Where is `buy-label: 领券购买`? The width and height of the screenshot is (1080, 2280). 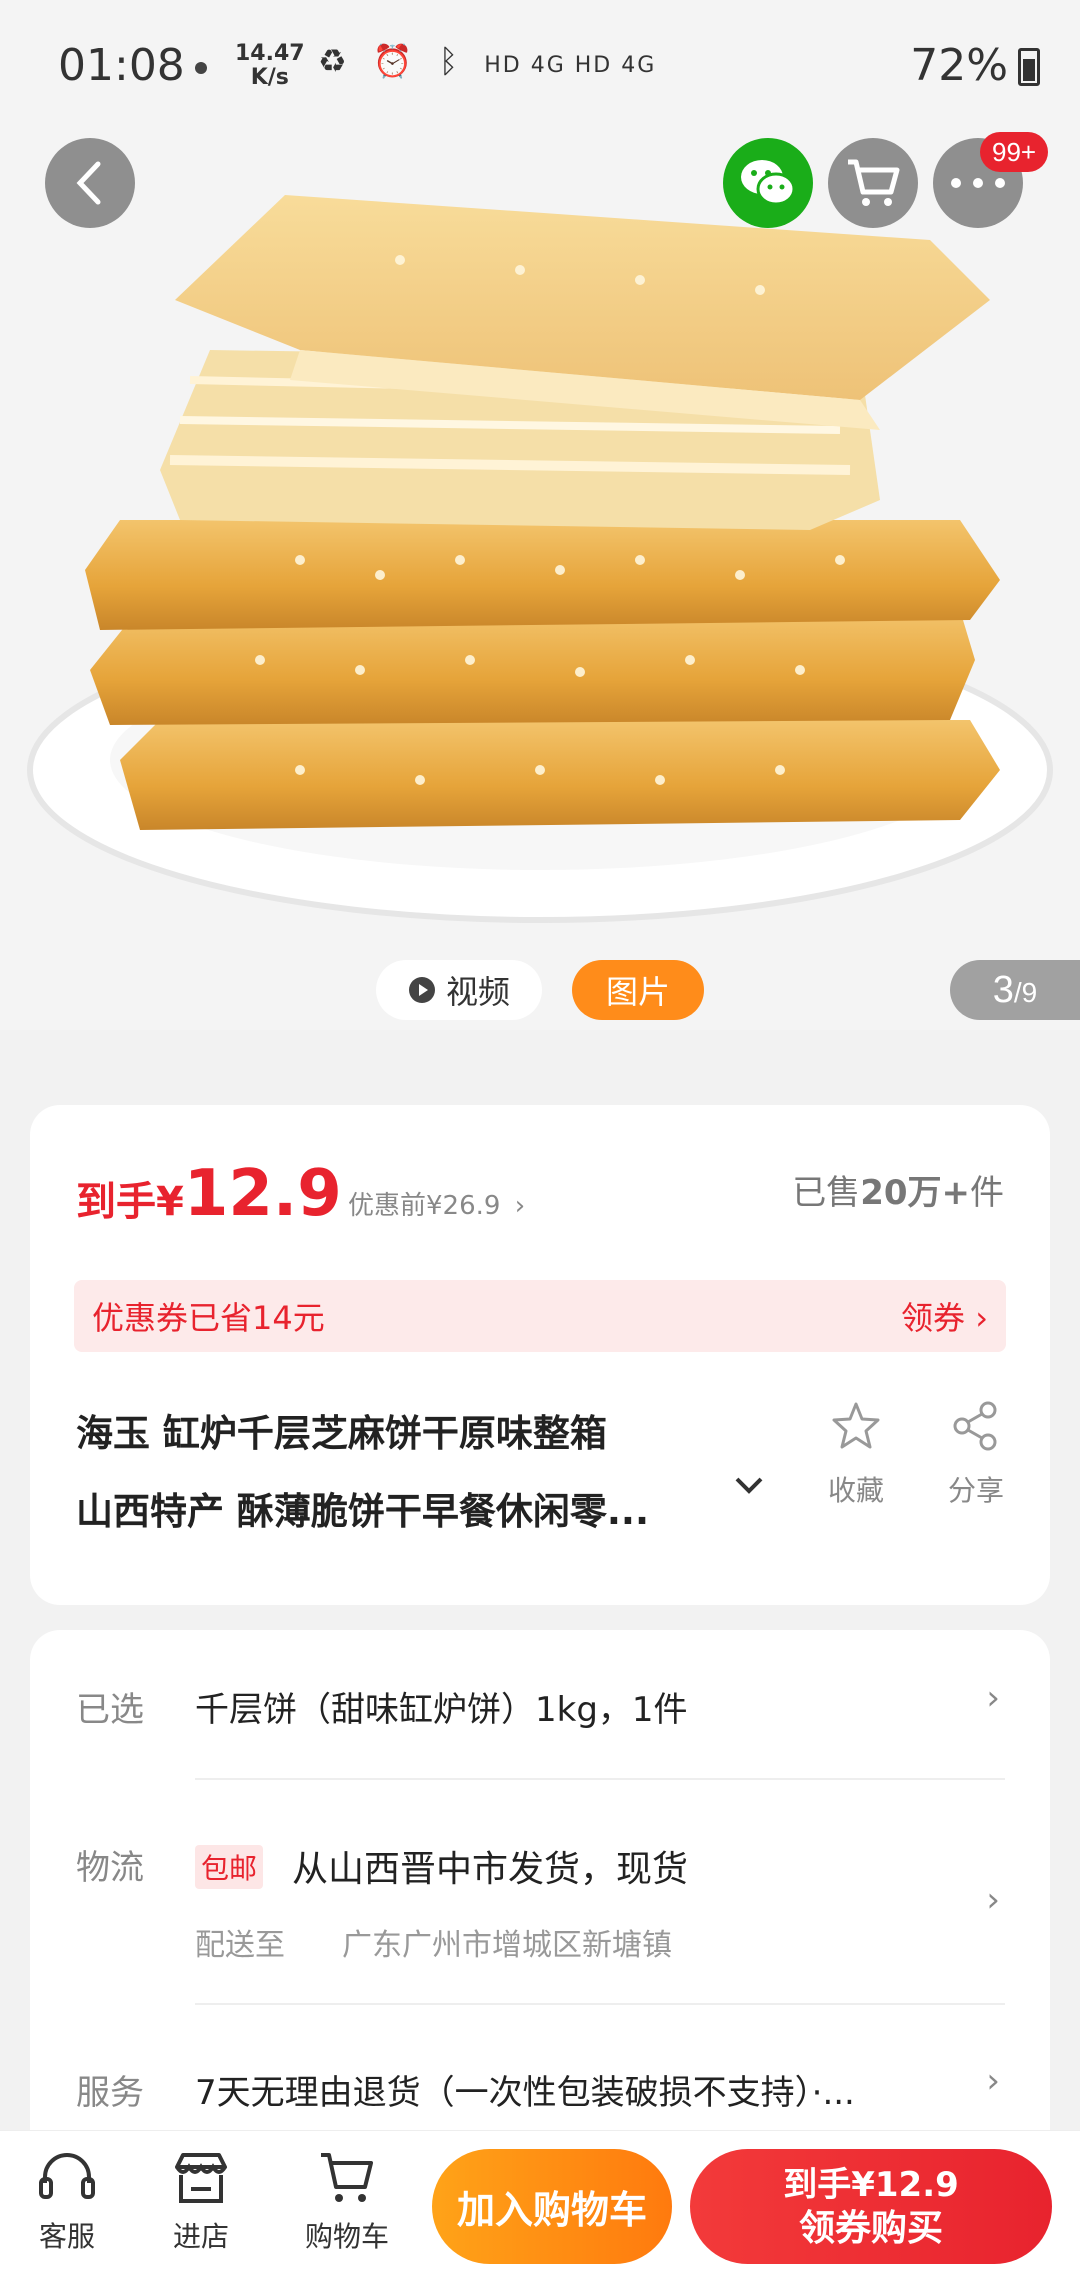
buy-label: 领券购买 is located at coordinates (870, 2228).